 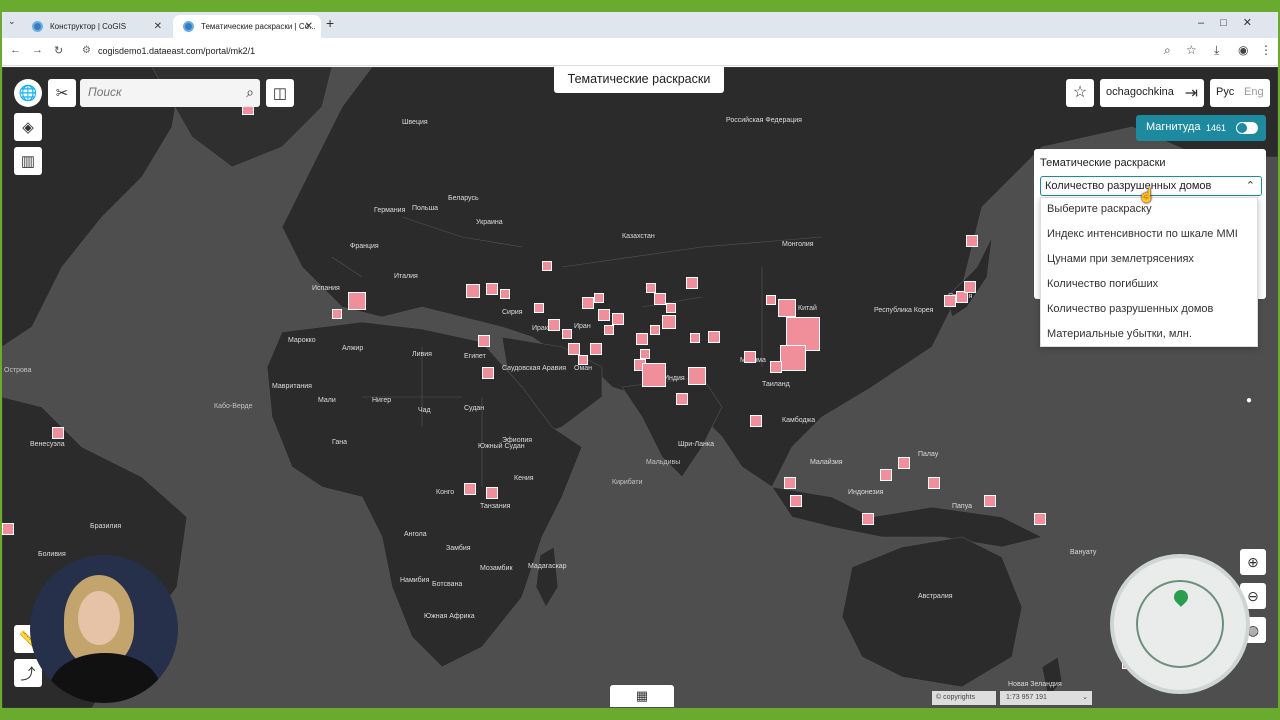 What do you see at coordinates (1253, 562) in the screenshot?
I see `zoom-in-icon: ⊕` at bounding box center [1253, 562].